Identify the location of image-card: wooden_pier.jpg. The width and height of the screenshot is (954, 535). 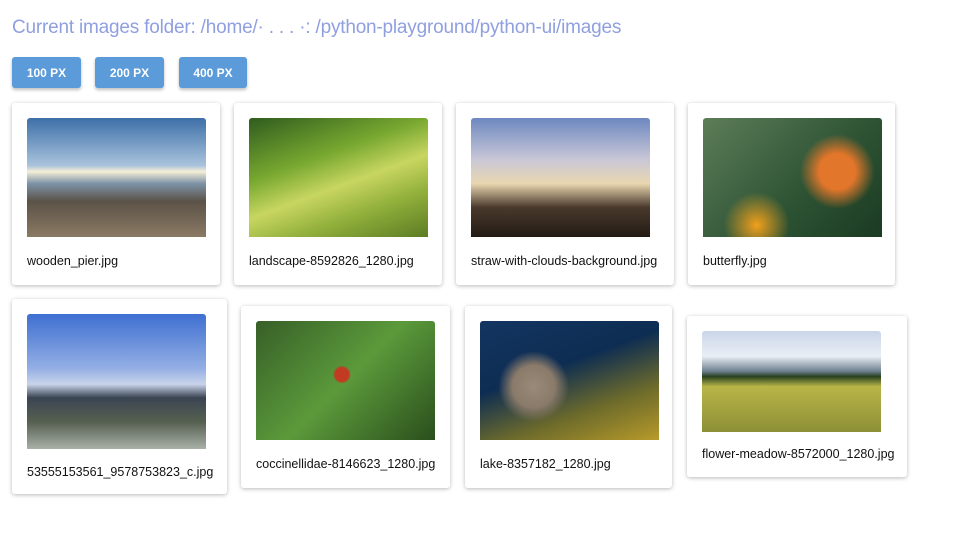
(116, 194).